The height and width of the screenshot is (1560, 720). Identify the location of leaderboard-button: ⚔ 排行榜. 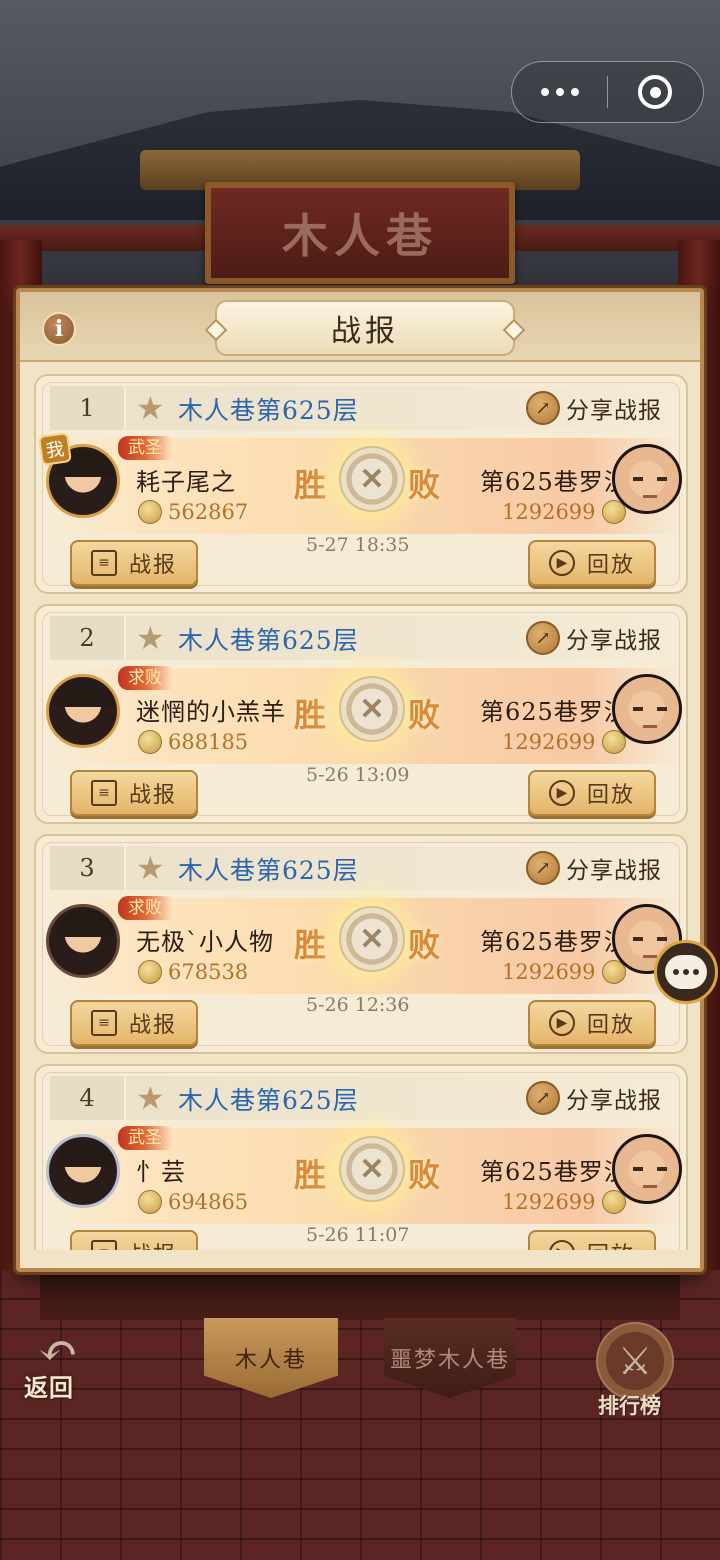
(635, 1370).